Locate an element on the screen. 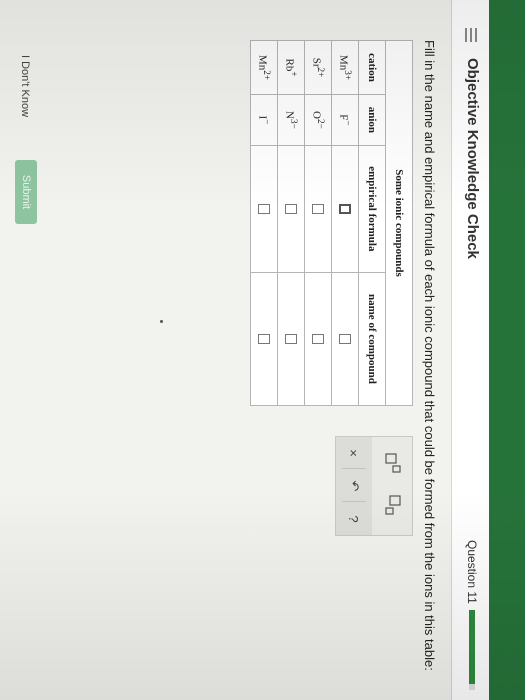 This screenshot has width=525, height=700. cation-cell: Rb+ is located at coordinates (291, 67).